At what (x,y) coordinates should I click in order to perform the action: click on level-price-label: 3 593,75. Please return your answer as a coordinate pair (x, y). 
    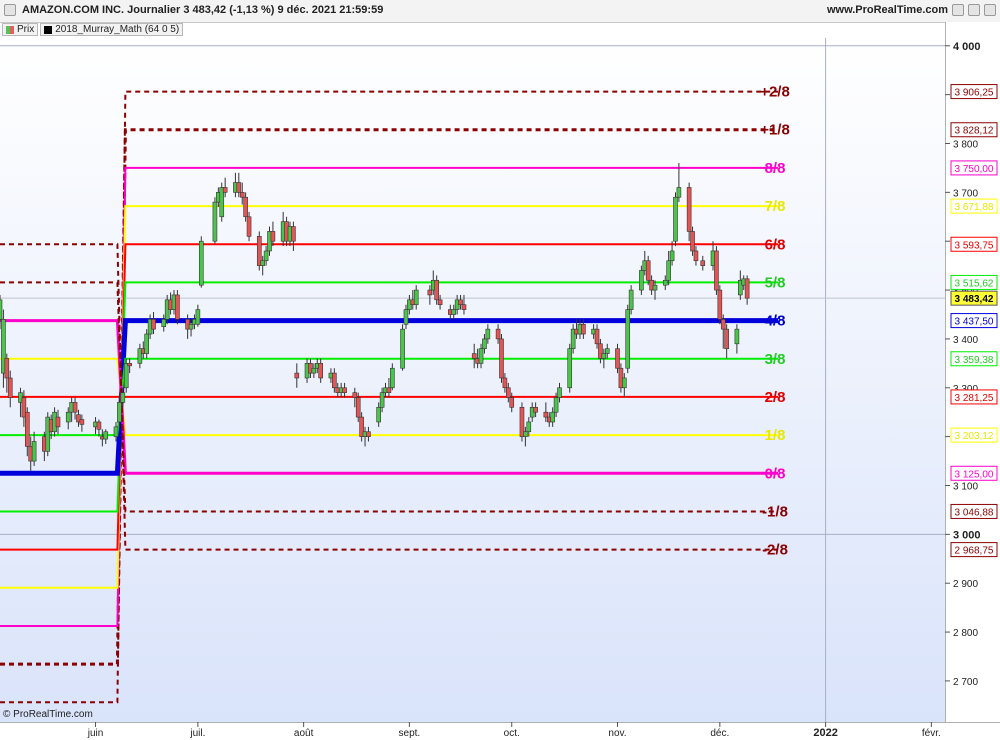
    Looking at the image, I should click on (974, 245).